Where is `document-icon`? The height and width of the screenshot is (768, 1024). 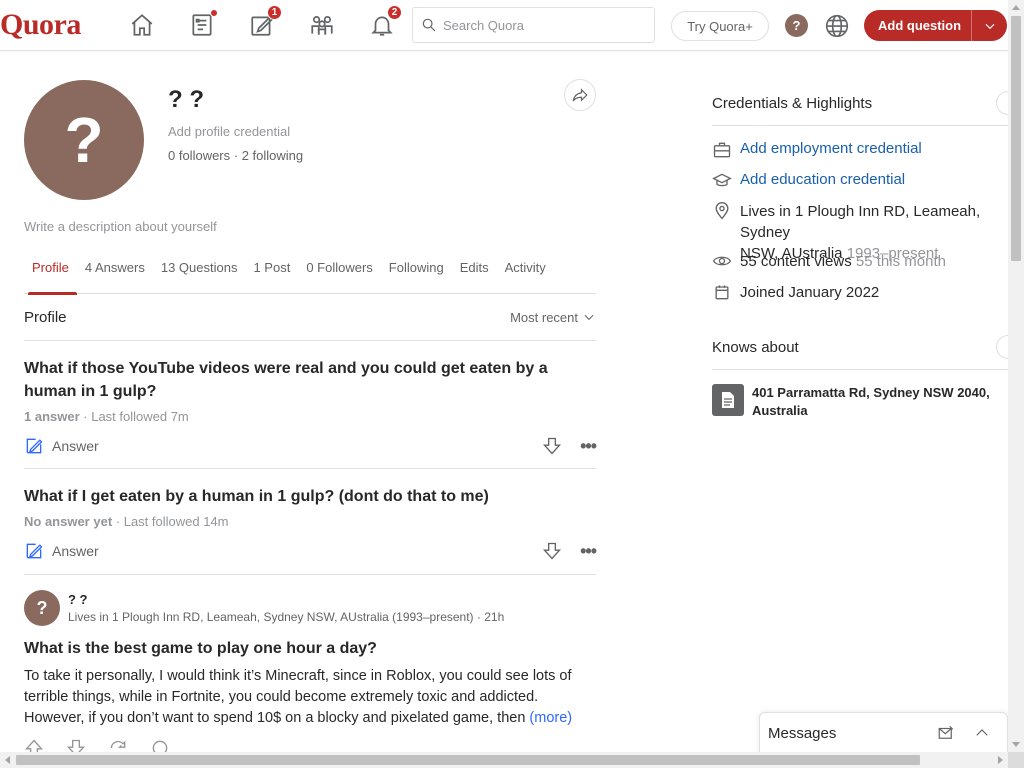 document-icon is located at coordinates (728, 400).